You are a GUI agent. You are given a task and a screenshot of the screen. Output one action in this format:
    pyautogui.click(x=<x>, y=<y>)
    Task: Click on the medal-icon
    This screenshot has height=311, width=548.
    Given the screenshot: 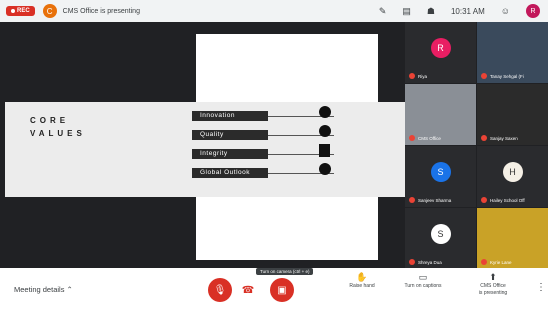 What is the action you would take?
    pyautogui.click(x=325, y=131)
    